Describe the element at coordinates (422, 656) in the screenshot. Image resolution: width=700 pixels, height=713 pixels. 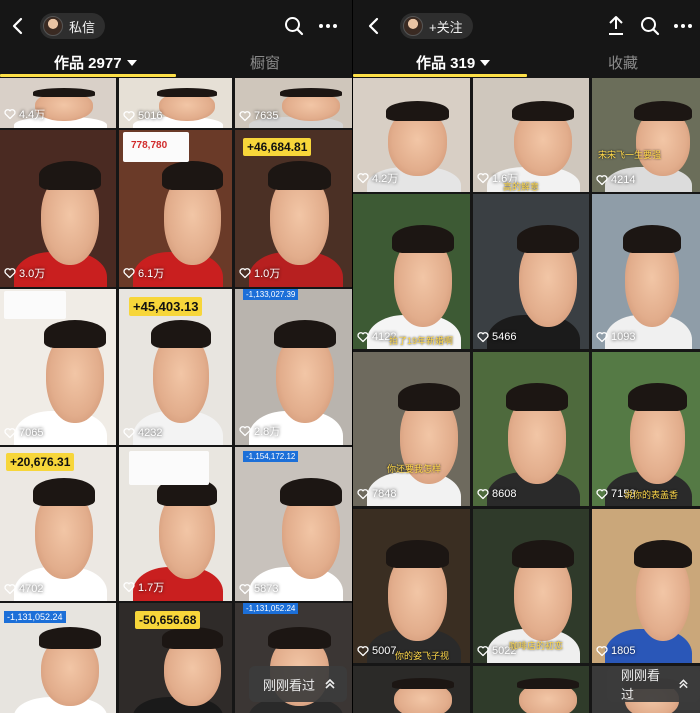
I see `video-caption: 你的姿飞子视` at that location.